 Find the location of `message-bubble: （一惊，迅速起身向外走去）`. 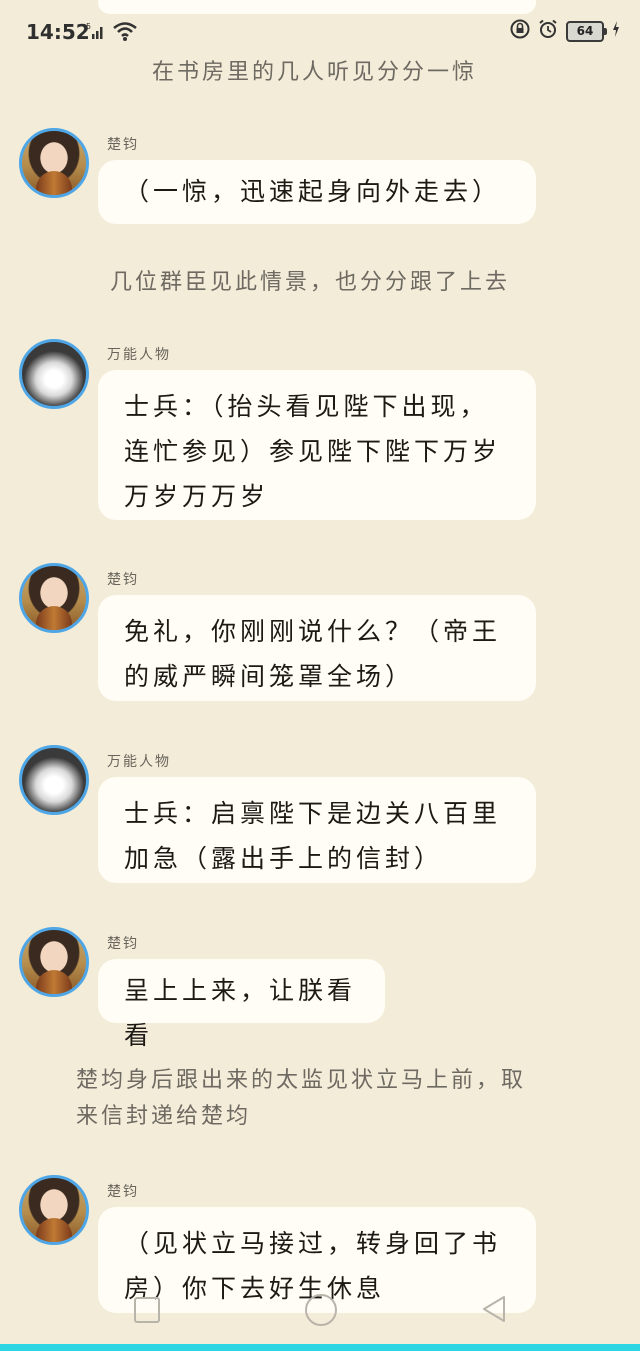

message-bubble: （一惊，迅速起身向外走去） is located at coordinates (317, 192).